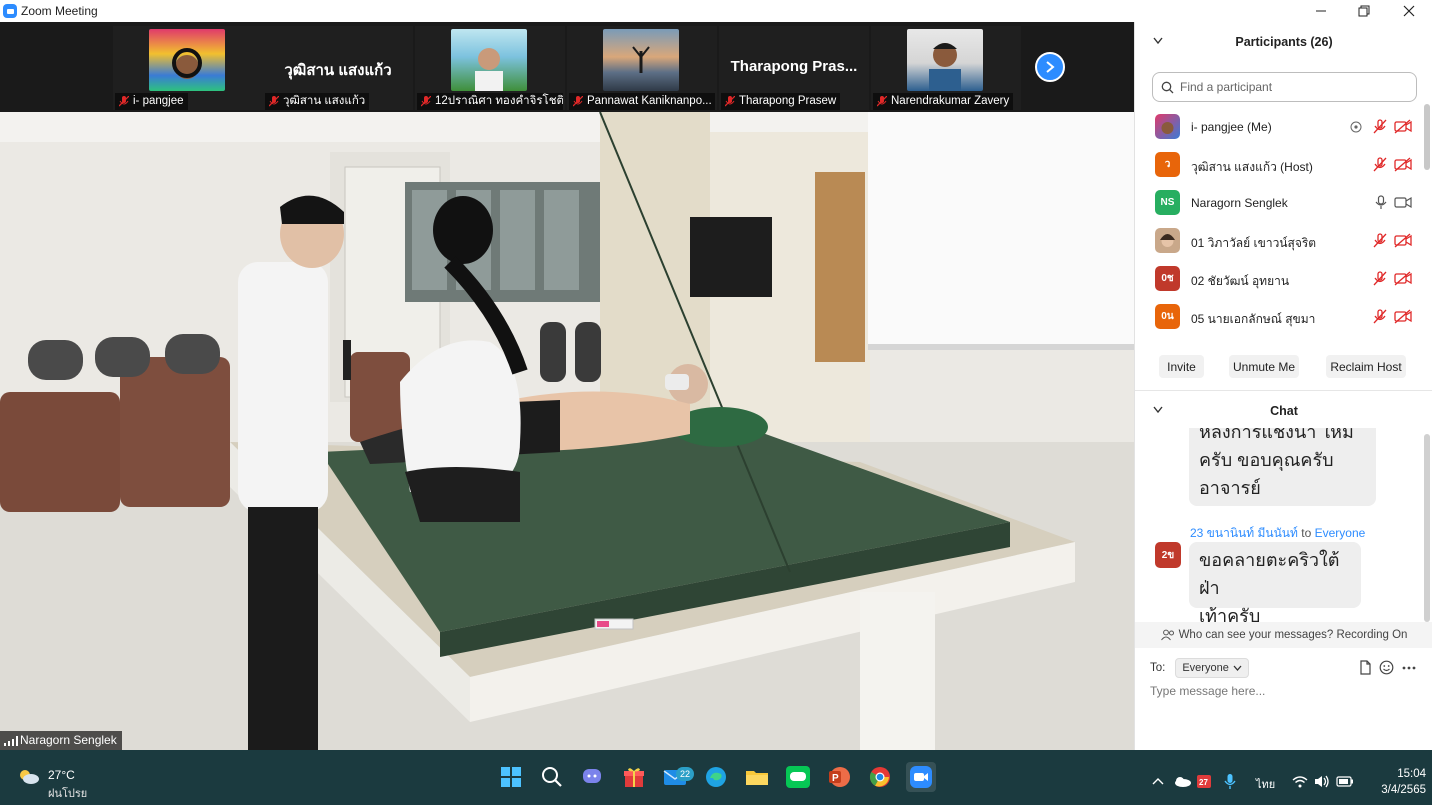 This screenshot has width=1432, height=805. I want to click on temperature: 27°C, so click(61, 775).